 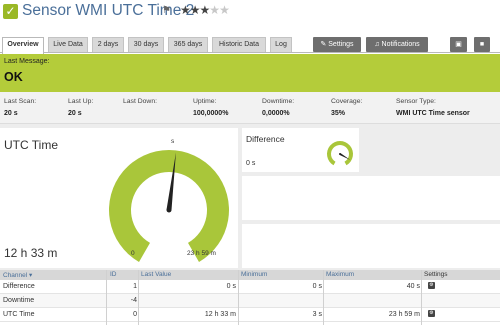 What do you see at coordinates (19, 300) in the screenshot?
I see `cell-channel: Downtime` at bounding box center [19, 300].